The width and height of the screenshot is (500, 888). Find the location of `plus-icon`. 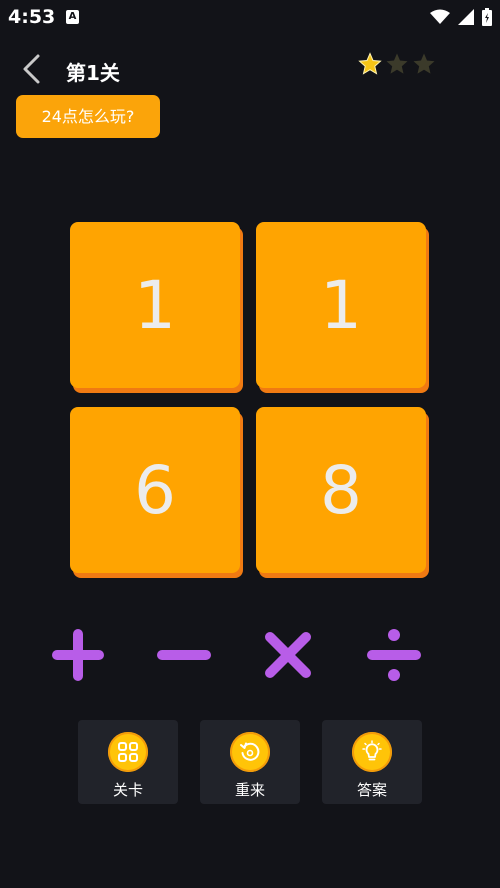

plus-icon is located at coordinates (78, 655).